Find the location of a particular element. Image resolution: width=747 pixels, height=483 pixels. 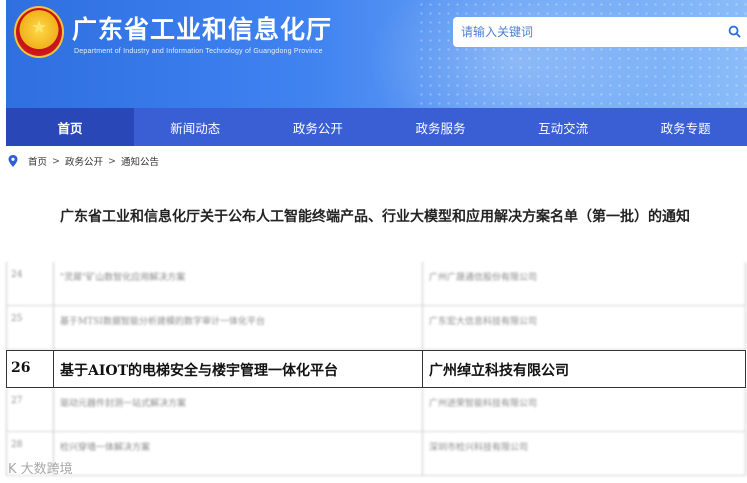

breadcrumb-home: 首页 is located at coordinates (37, 161).